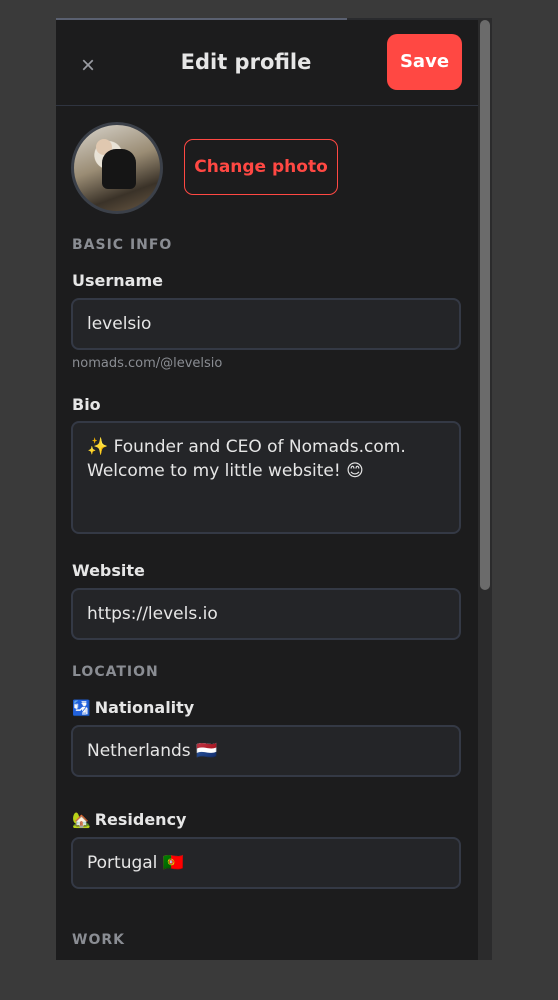  I want to click on header: × Edit profile Save, so click(267, 63).